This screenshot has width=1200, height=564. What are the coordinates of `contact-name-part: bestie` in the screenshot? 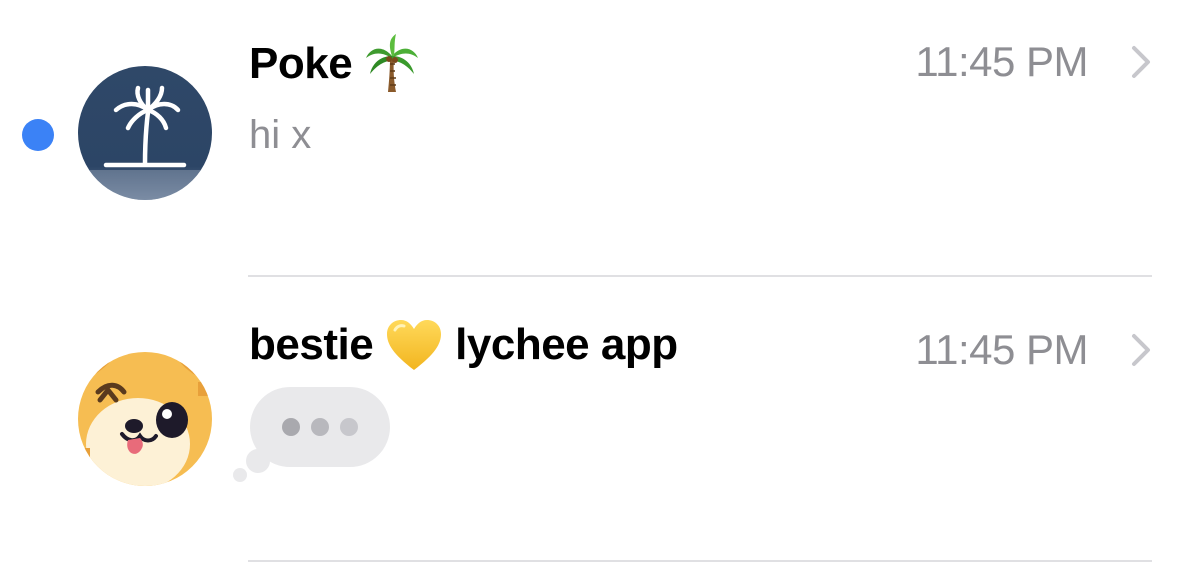 It's located at (311, 344).